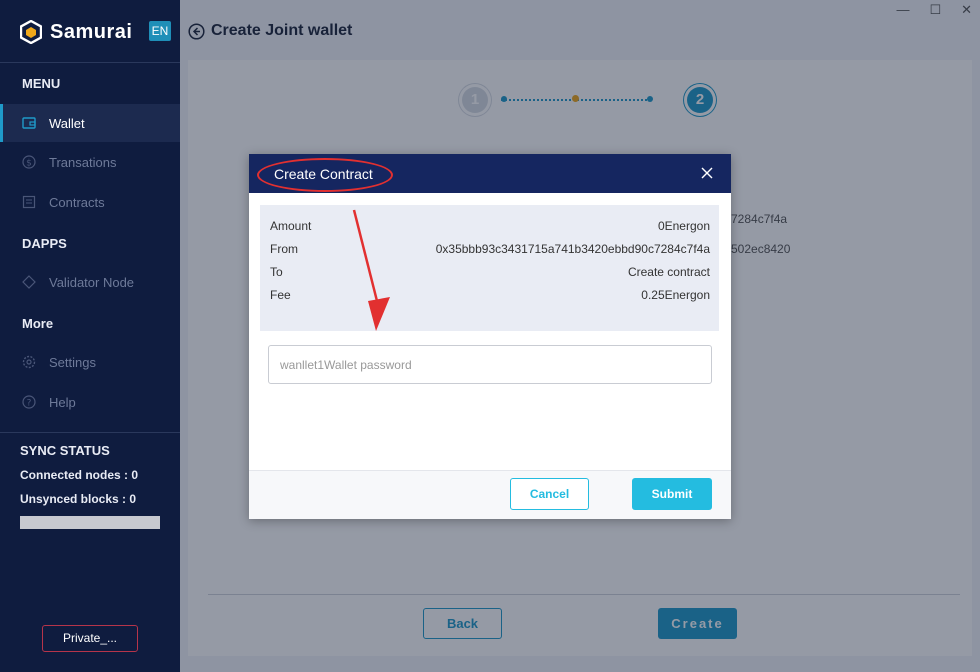  I want to click on sidebar-item-validator-node: Validator Node, so click(90, 282).